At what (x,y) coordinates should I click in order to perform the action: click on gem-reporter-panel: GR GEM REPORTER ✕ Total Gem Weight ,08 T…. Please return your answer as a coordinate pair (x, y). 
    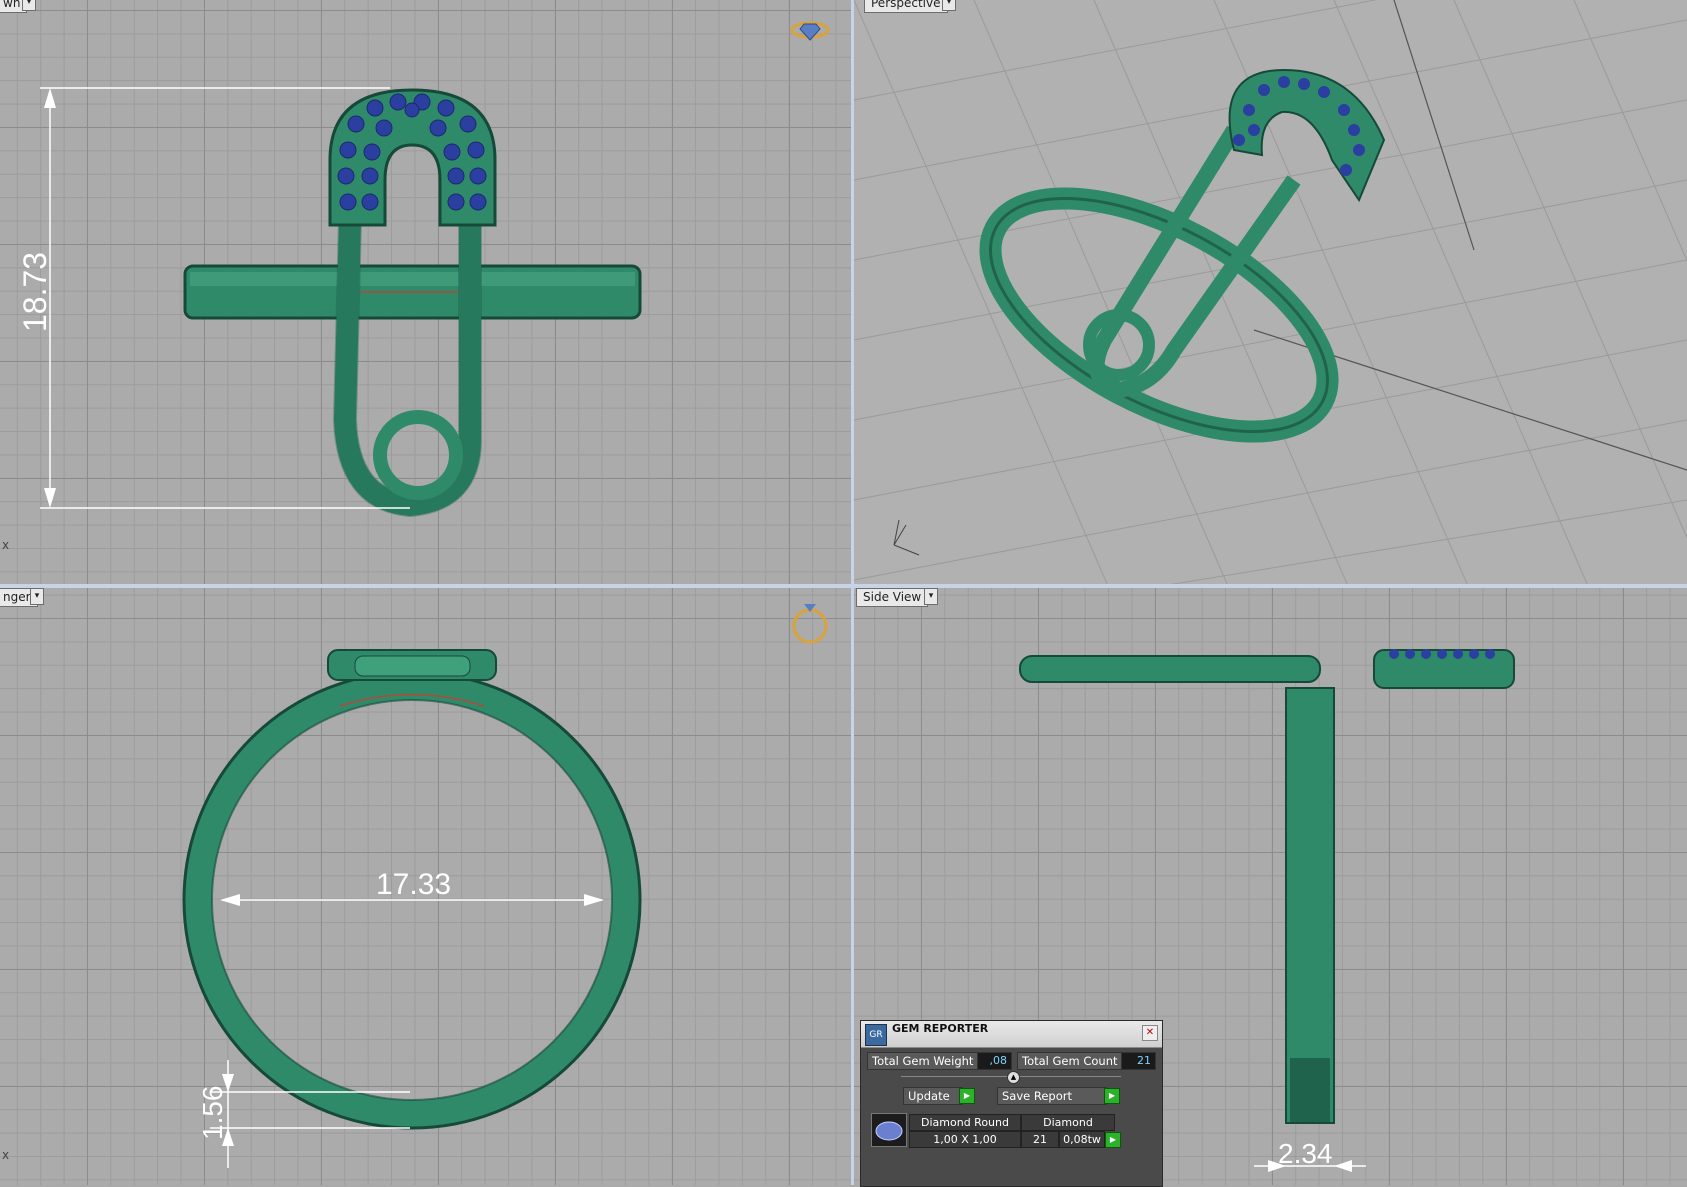
    Looking at the image, I should click on (1011, 1103).